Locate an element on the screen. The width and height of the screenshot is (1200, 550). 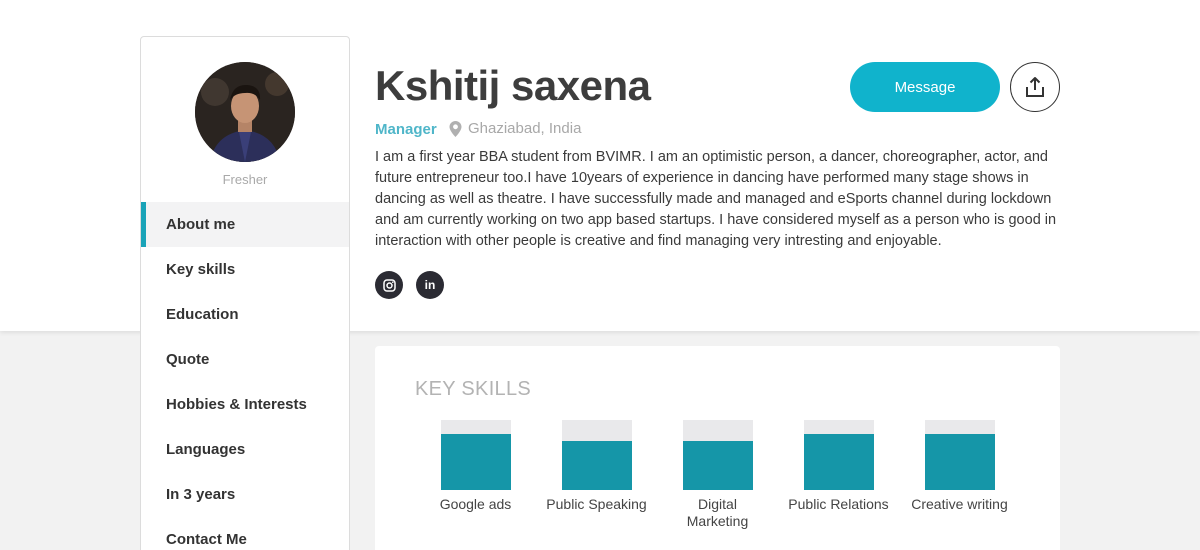
skill-label: Public Speaking is located at coordinates (596, 504).